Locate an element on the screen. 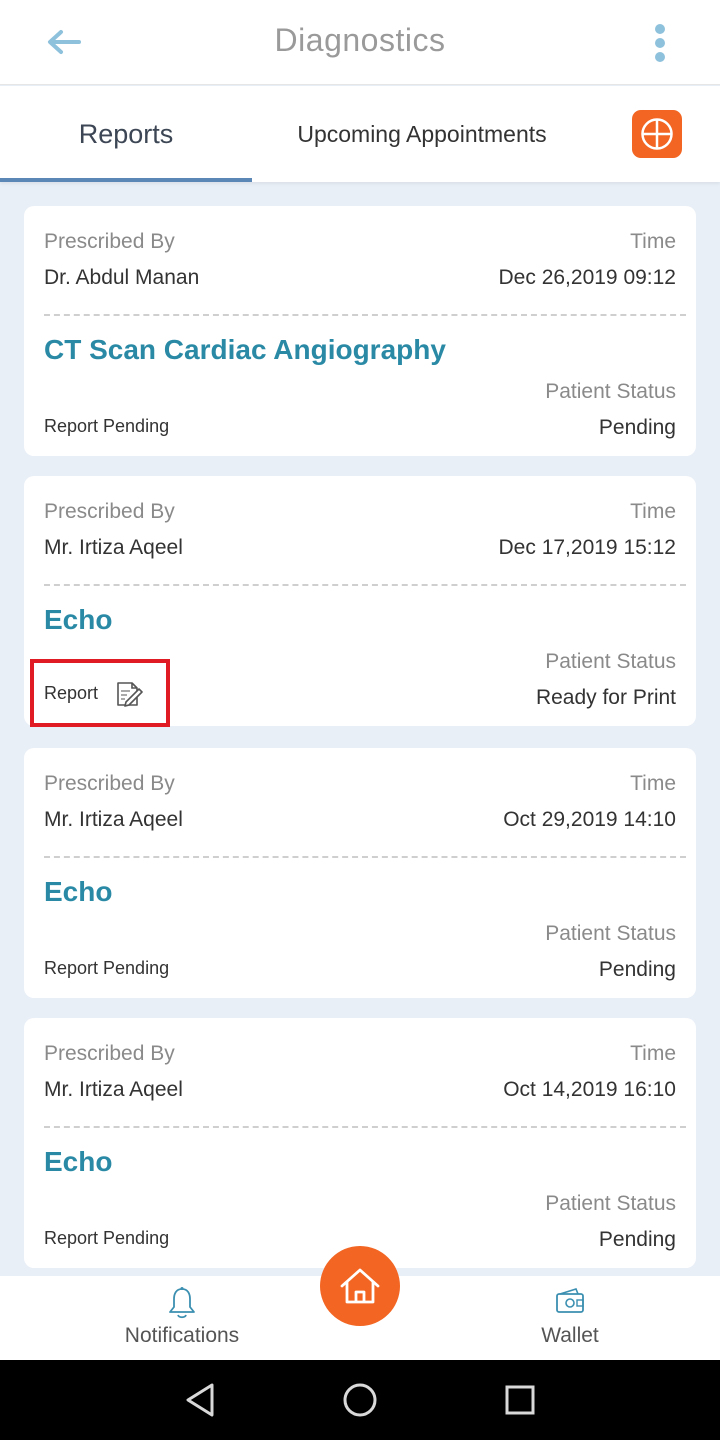 The image size is (720, 1440). add-button is located at coordinates (657, 134).